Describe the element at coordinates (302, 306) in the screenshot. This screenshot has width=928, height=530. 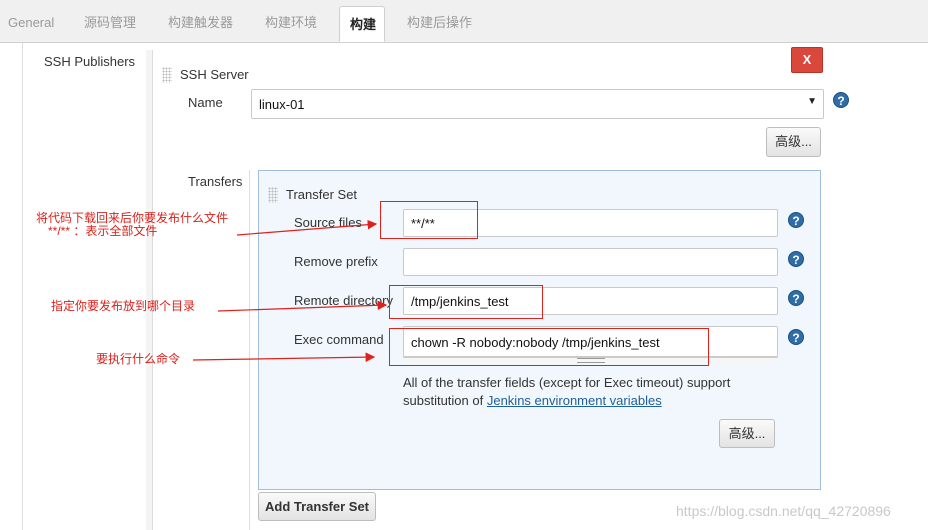
I see `annotation-arrow-remote` at that location.